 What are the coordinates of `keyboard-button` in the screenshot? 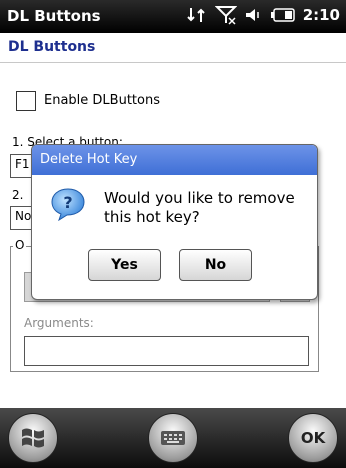 It's located at (173, 438).